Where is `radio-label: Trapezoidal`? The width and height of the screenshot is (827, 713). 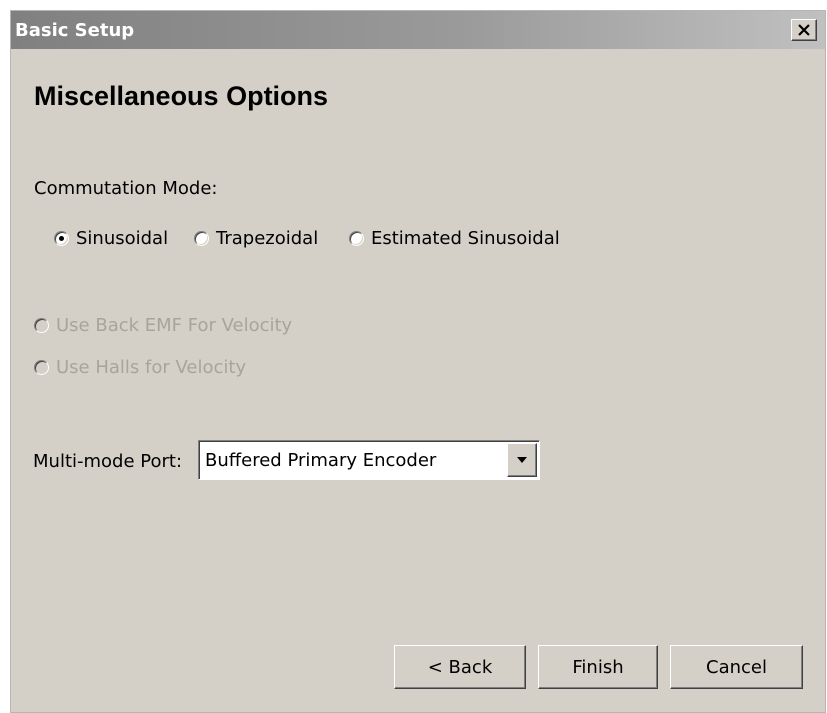 radio-label: Trapezoidal is located at coordinates (267, 238).